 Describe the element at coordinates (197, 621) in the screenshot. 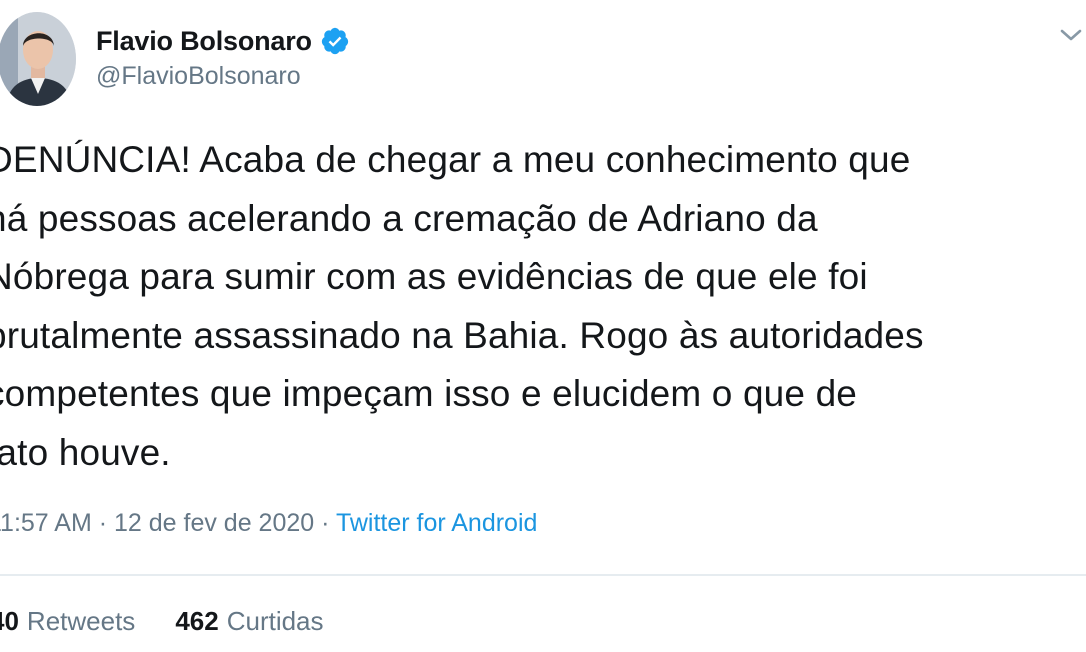

I see `likes-count: 462` at that location.